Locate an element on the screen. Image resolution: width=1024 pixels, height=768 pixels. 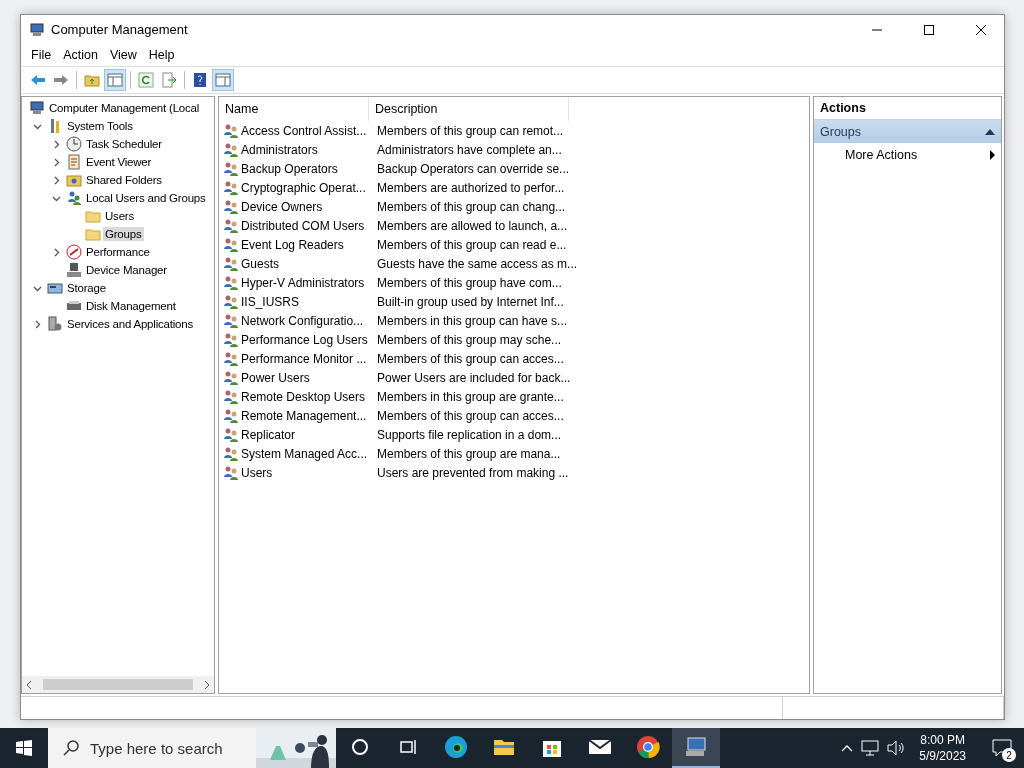
group-name: Distributed COM Users is located at coordinates (303, 225).